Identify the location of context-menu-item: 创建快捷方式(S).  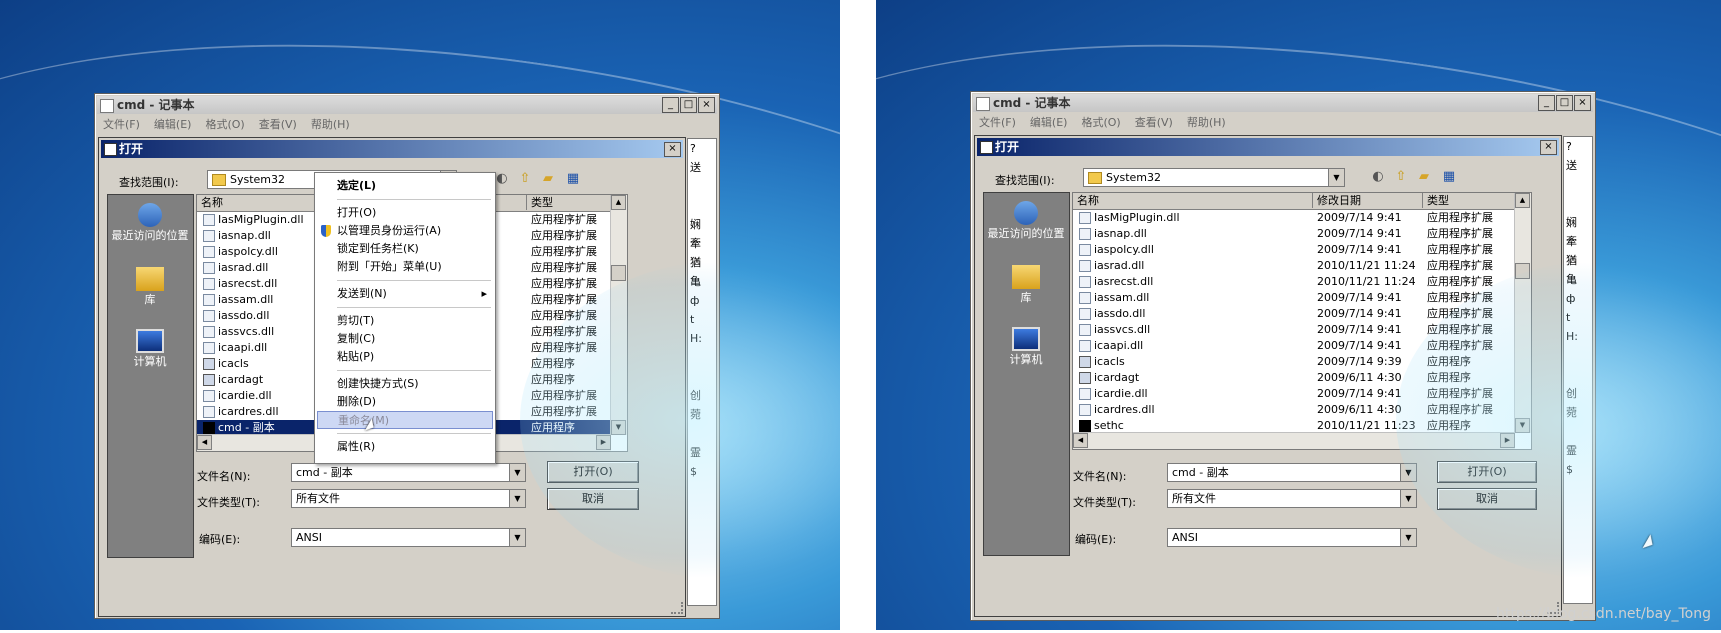
(405, 384).